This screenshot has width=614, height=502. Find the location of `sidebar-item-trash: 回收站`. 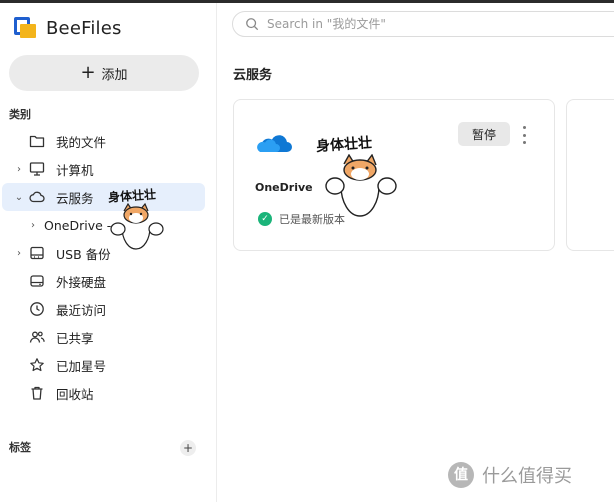

sidebar-item-trash: 回收站 is located at coordinates (103, 393).